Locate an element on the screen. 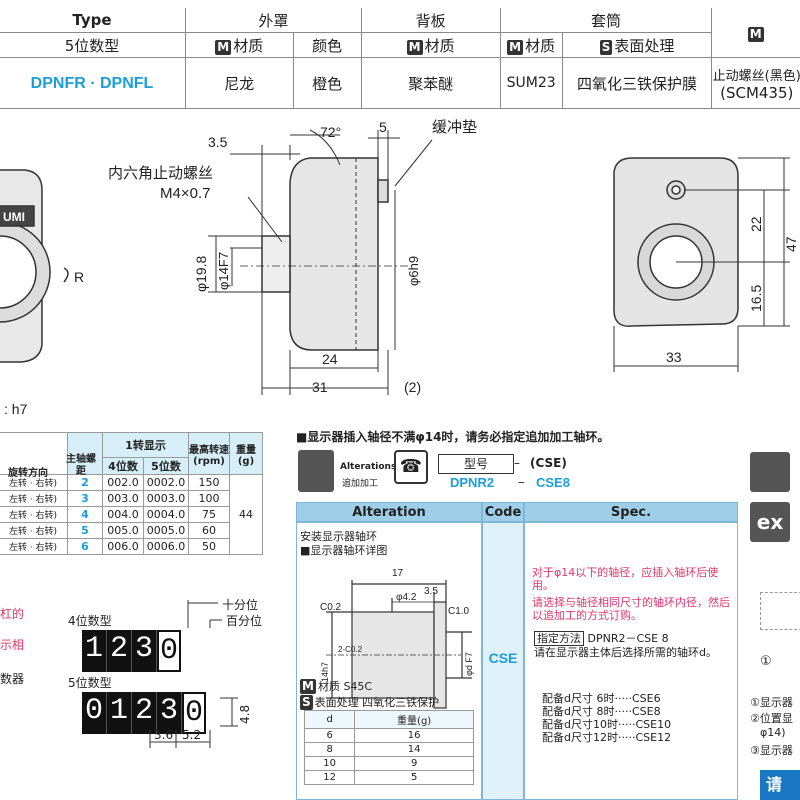  side-note-2: 示相 is located at coordinates (12, 645).